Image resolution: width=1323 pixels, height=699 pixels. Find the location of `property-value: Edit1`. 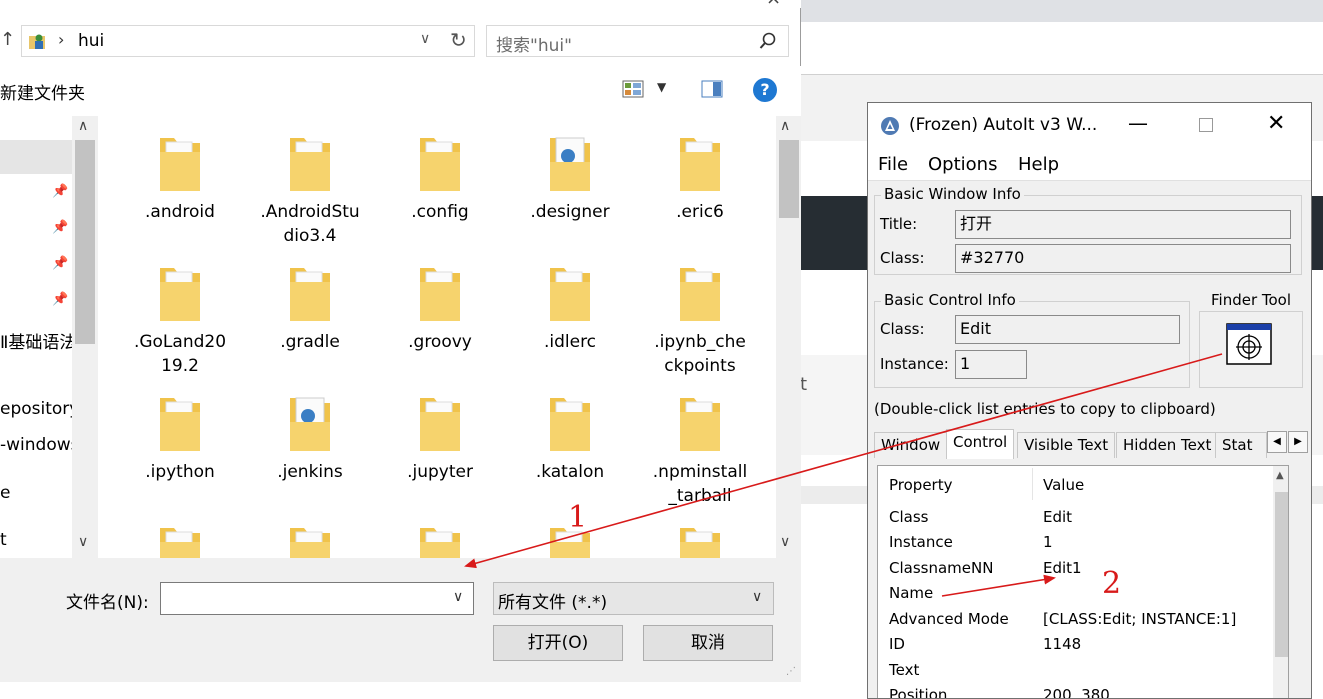

property-value: Edit1 is located at coordinates (1062, 568).